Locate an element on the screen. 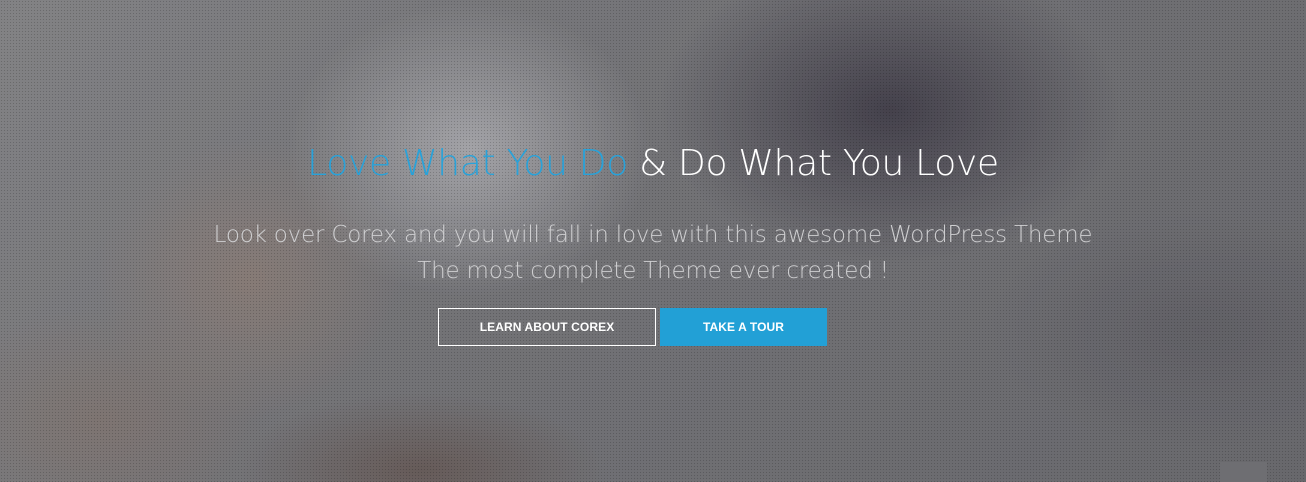  headline-rest: & Do What You Love is located at coordinates (813, 163).